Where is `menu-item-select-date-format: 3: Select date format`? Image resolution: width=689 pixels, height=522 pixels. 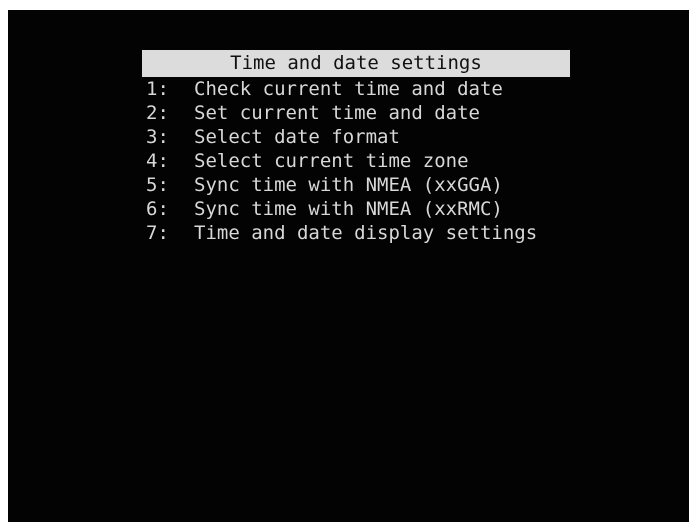
menu-item-select-date-format: 3: Select date format is located at coordinates (357, 137).